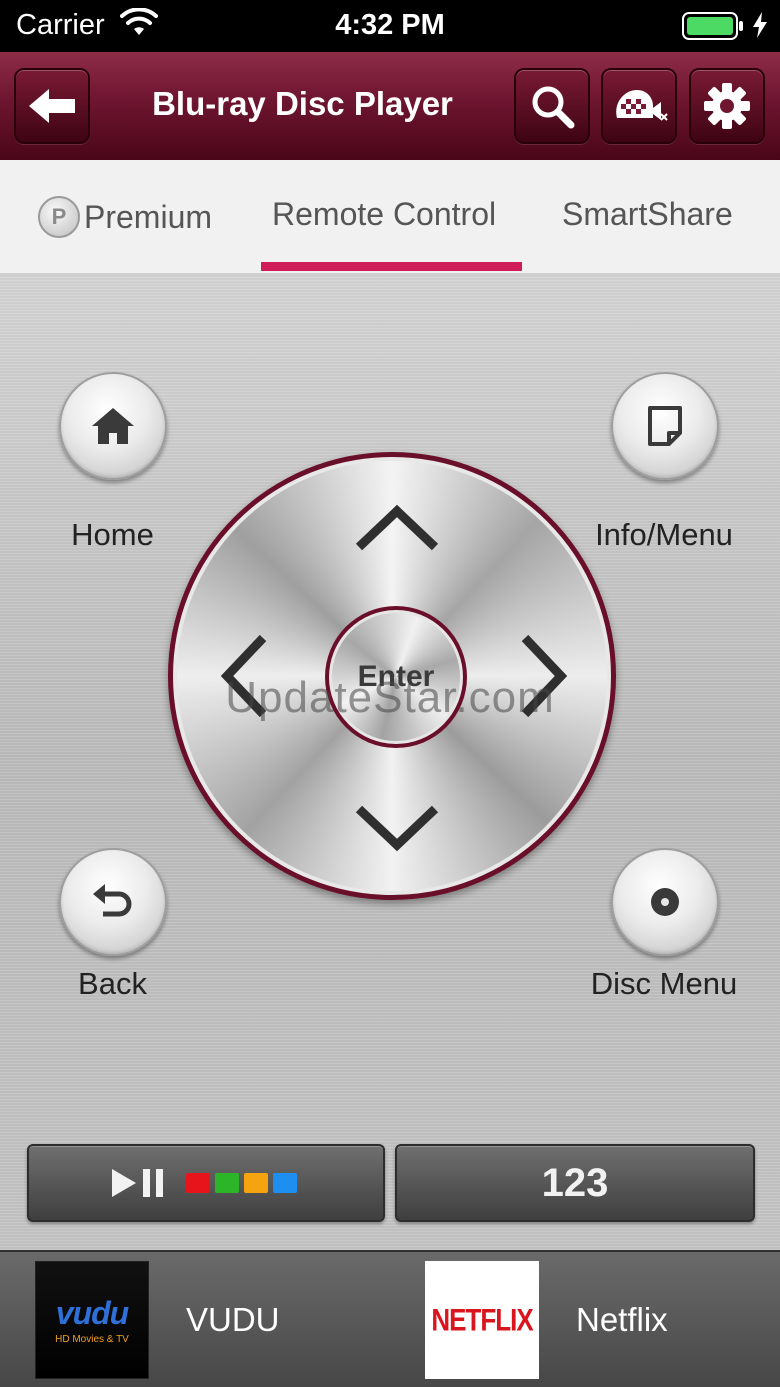 The image size is (780, 1387). I want to click on netflix-logo-tile: NETFLIX, so click(482, 1320).